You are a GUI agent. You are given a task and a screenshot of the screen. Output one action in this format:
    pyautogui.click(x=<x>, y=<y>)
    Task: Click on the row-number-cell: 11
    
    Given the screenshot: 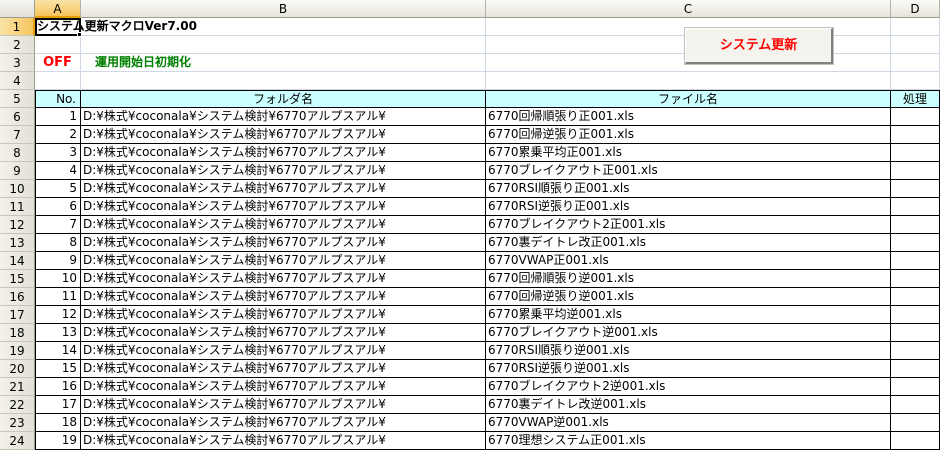 What is the action you would take?
    pyautogui.click(x=58, y=297)
    